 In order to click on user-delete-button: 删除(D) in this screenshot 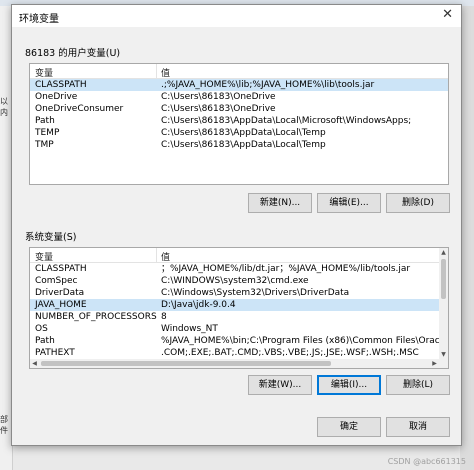, I will do `click(418, 203)`.